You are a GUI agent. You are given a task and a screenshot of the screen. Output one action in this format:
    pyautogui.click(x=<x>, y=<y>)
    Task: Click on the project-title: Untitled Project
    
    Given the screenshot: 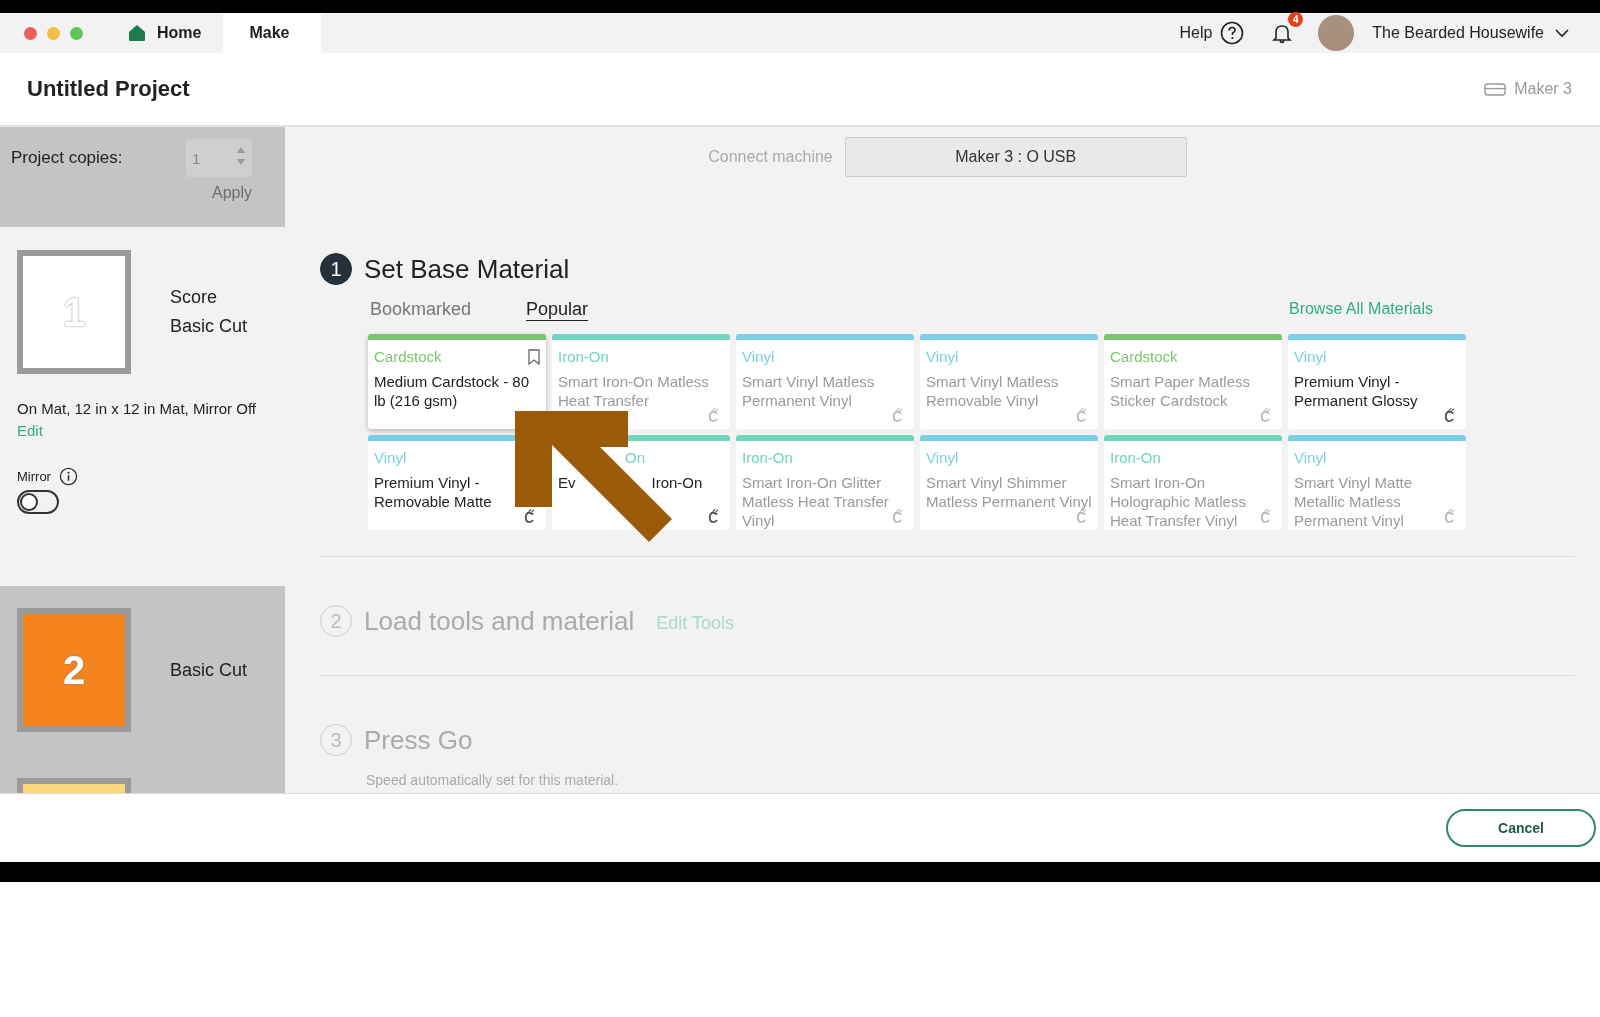 What is the action you would take?
    pyautogui.click(x=108, y=89)
    